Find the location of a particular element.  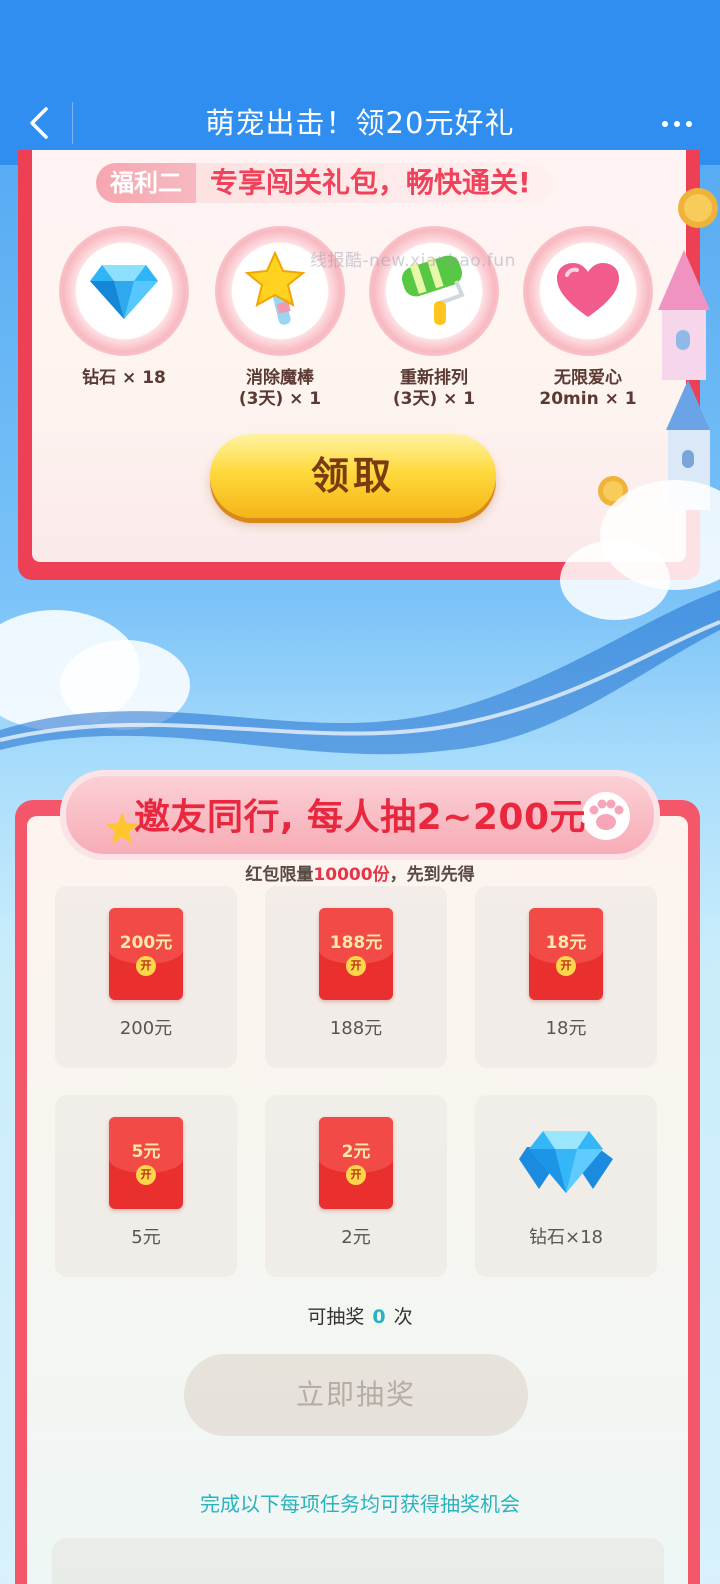

limit-note: 红包限量10000份，先到先得 is located at coordinates (360, 872).